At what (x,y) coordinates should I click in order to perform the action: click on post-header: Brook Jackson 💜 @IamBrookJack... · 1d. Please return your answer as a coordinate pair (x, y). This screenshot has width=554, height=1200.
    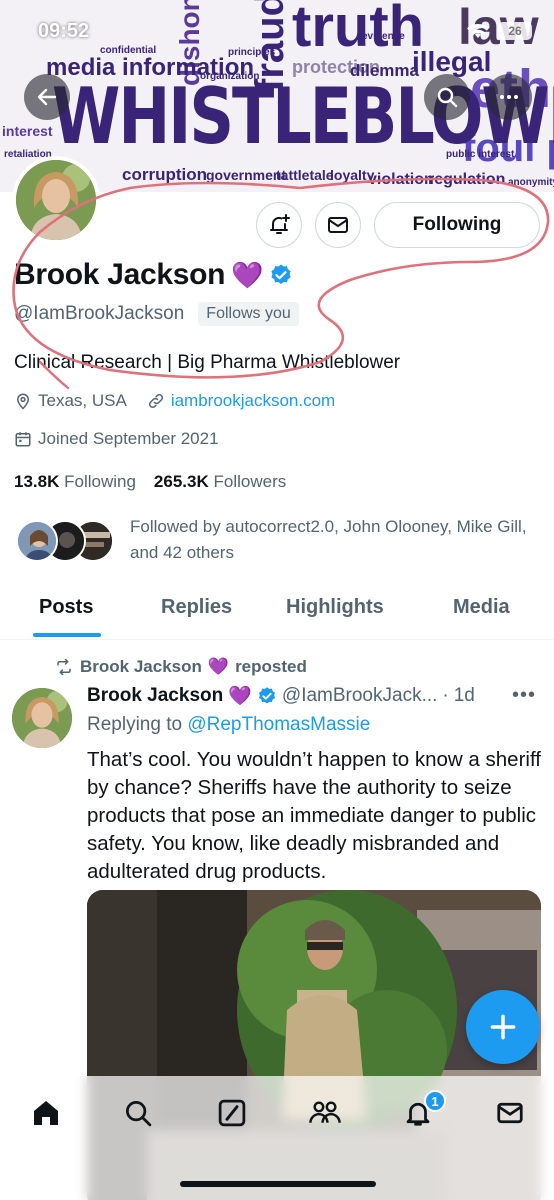
    Looking at the image, I should click on (281, 696).